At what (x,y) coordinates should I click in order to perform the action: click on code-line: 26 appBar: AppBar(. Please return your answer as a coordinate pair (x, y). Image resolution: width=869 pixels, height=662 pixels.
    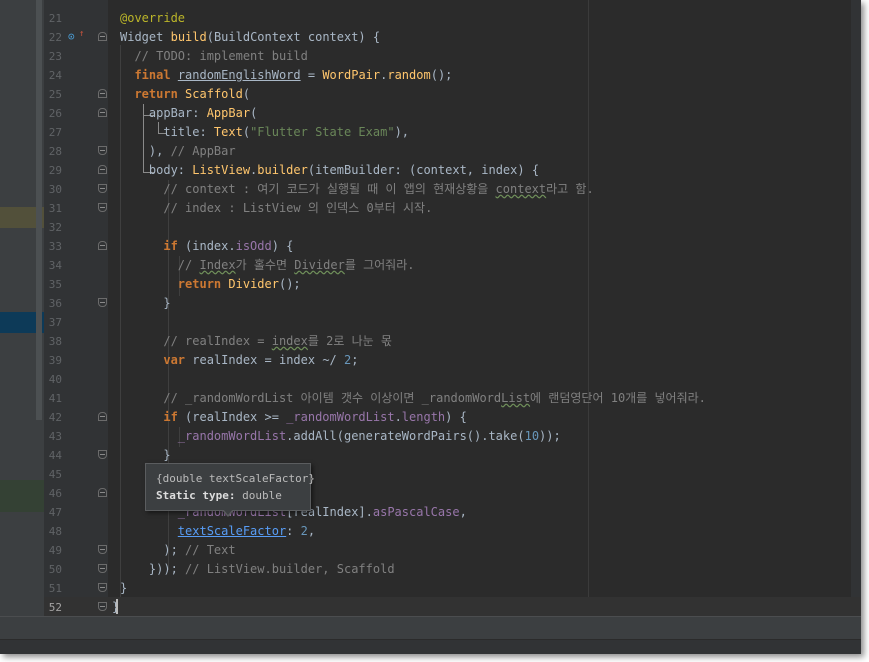
    Looking at the image, I should click on (452, 113).